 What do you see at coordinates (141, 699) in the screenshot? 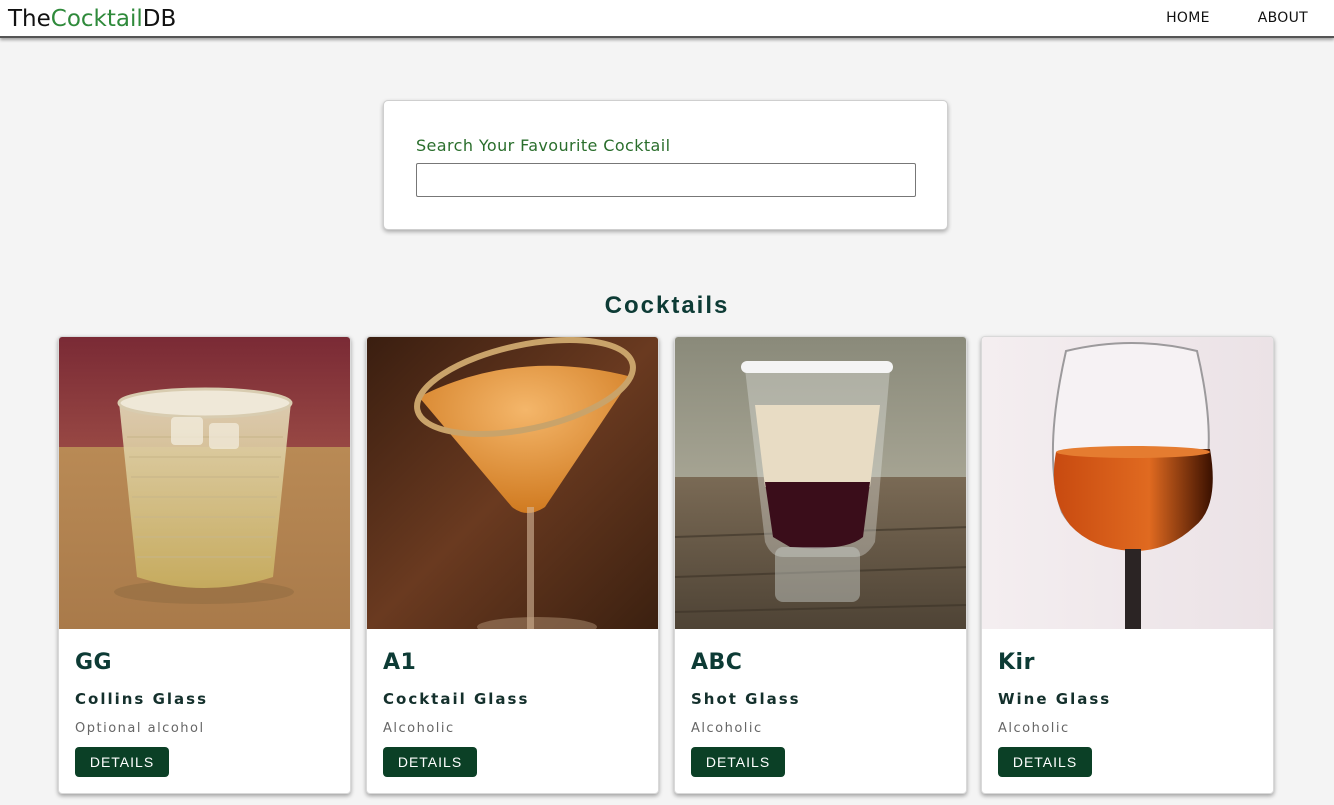
I see `cocktail-glass: Collins Glass` at bounding box center [141, 699].